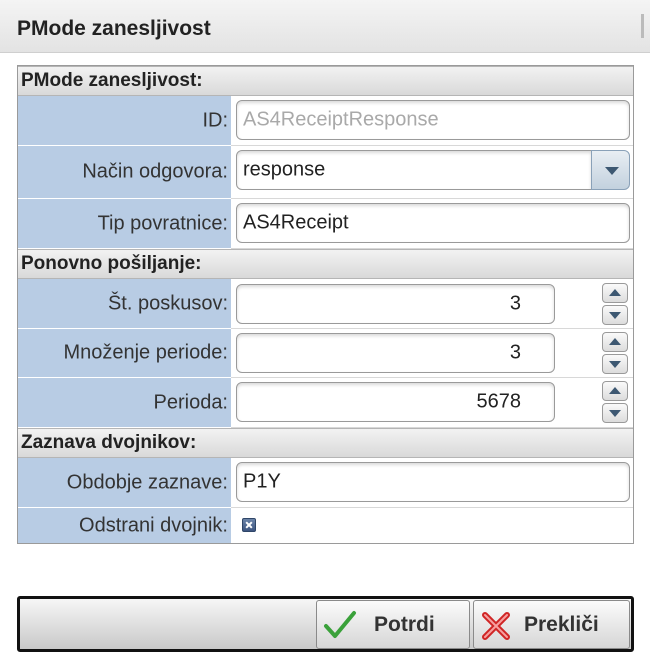  What do you see at coordinates (215, 120) in the screenshot?
I see `id-label: ID:` at bounding box center [215, 120].